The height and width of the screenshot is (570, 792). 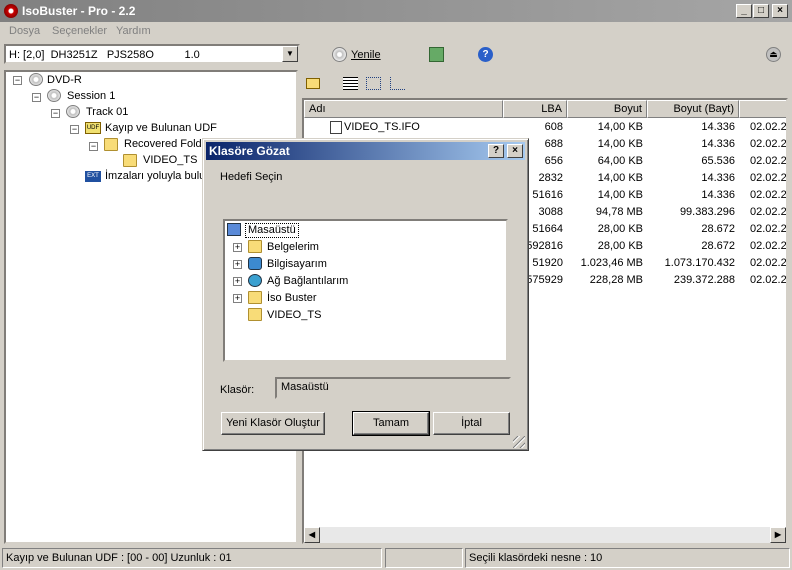 I want to click on horizontal-scrollbar: ◀ ▶, so click(x=545, y=535).